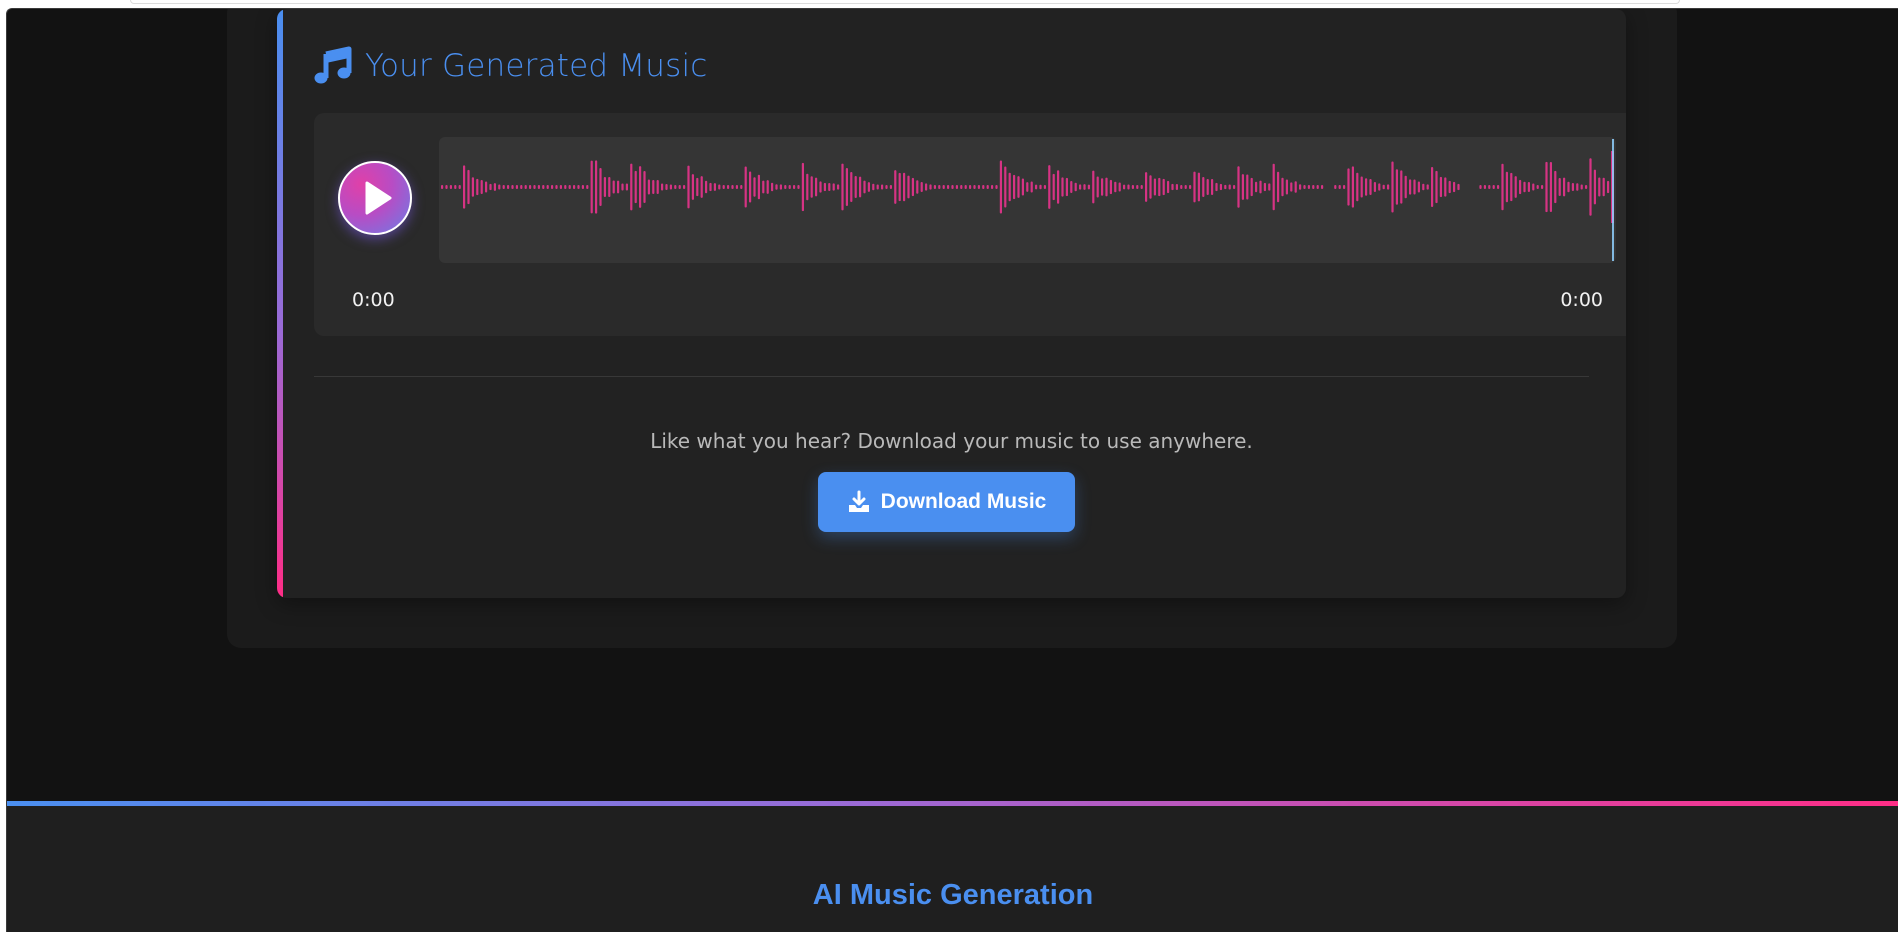 The height and width of the screenshot is (932, 1898). What do you see at coordinates (1613, 200) in the screenshot?
I see `playhead-cursor` at bounding box center [1613, 200].